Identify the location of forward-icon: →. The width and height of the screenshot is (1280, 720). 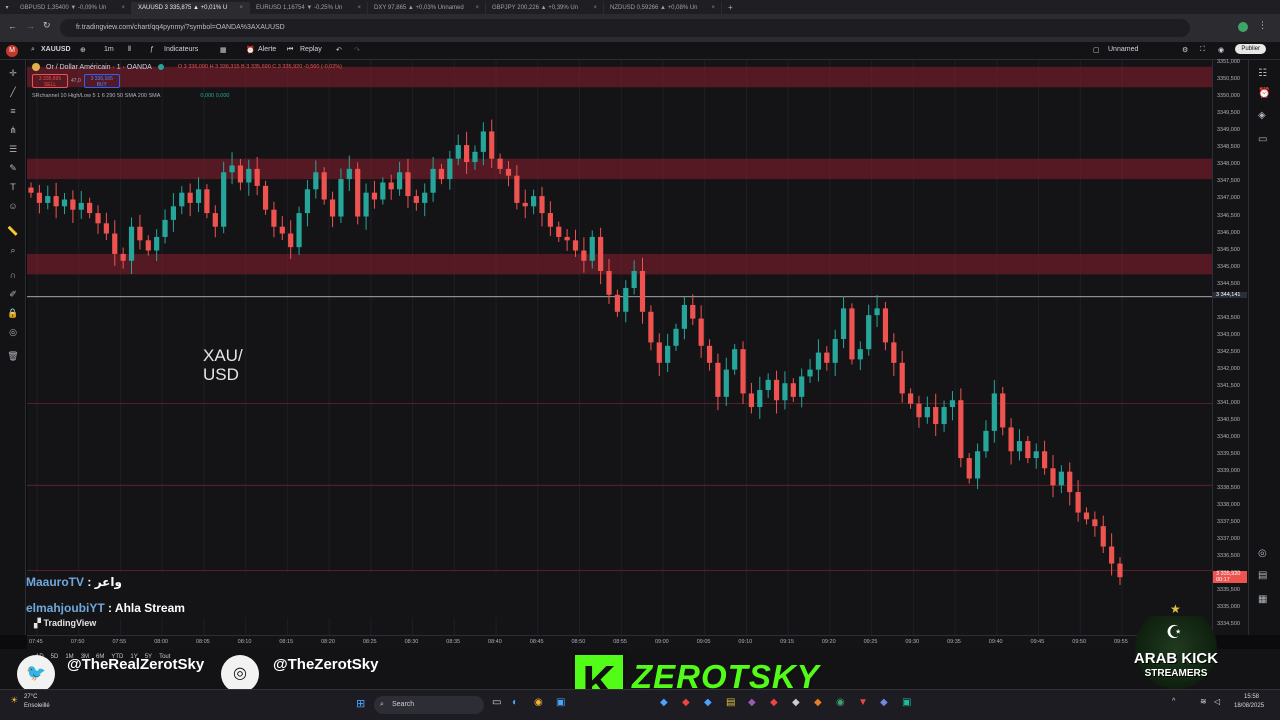
(30, 26).